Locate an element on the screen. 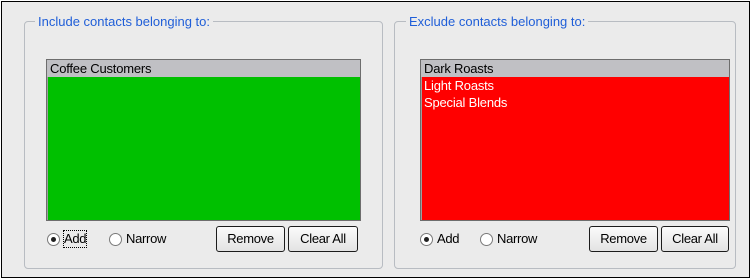 Image resolution: width=751 pixels, height=278 pixels. include-remove-button: Remove is located at coordinates (250, 239).